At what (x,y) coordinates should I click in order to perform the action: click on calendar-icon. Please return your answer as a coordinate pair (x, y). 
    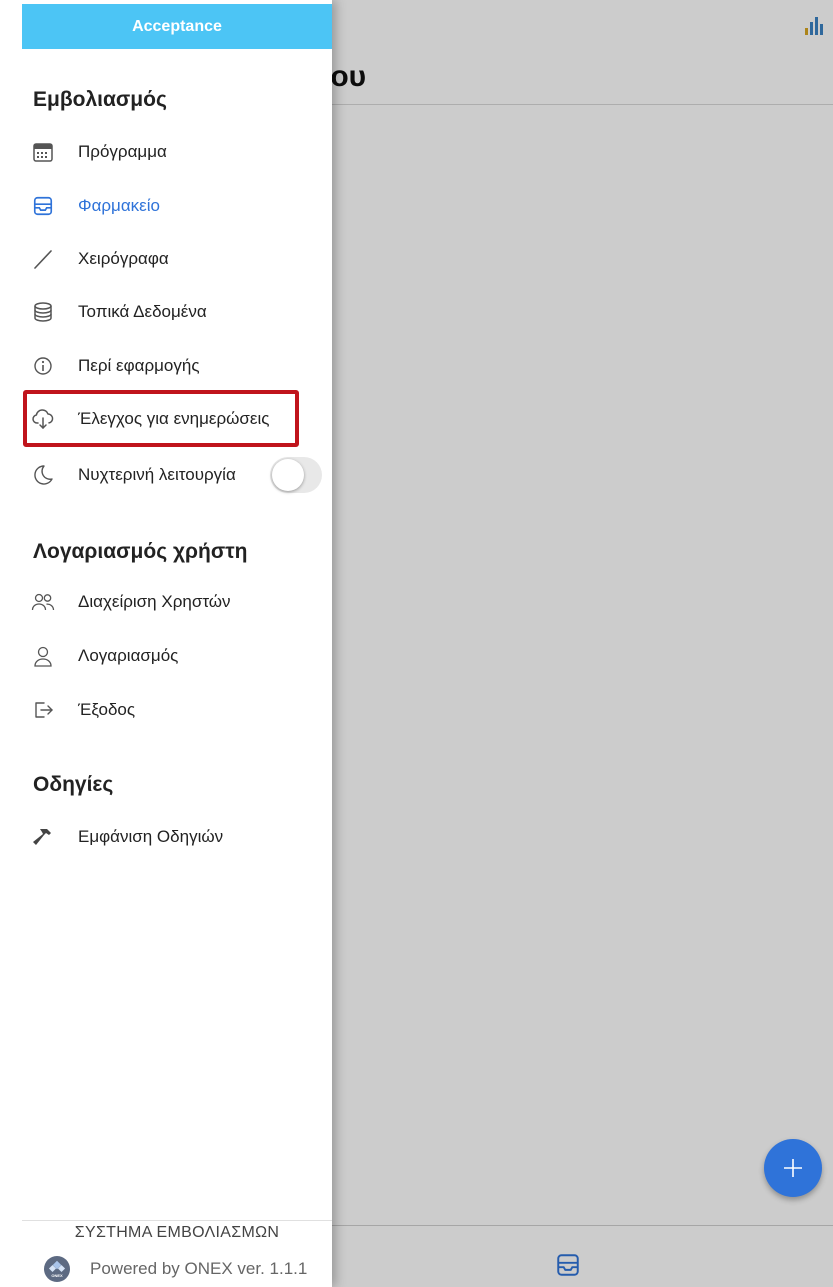
    Looking at the image, I should click on (43, 152).